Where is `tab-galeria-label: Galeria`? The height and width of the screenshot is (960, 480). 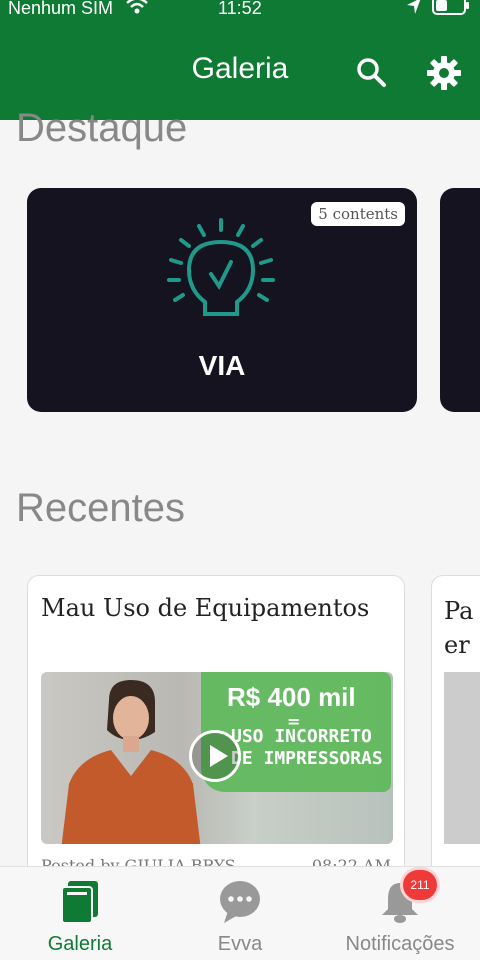 tab-galeria-label: Galeria is located at coordinates (80, 944).